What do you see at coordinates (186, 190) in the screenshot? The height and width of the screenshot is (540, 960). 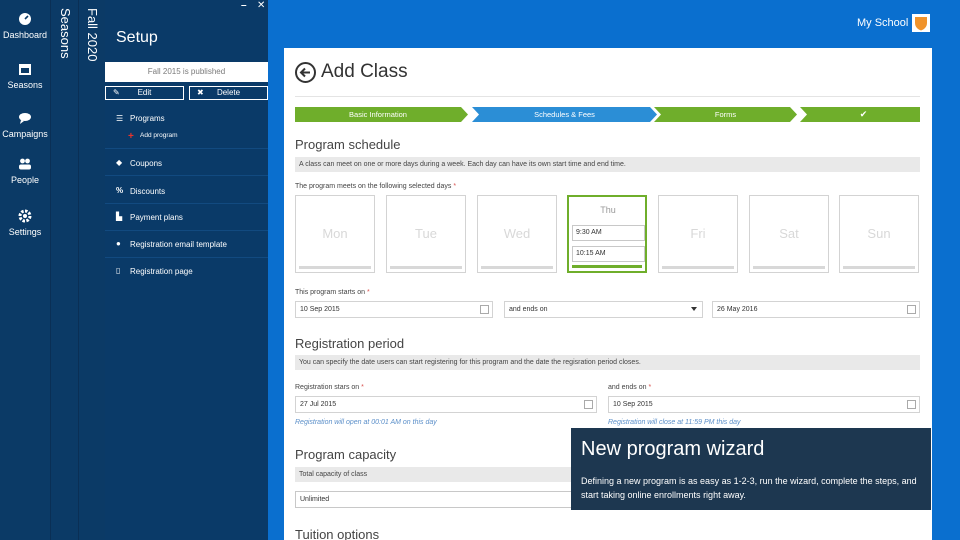 I see `menu-discounts: % Discounts` at bounding box center [186, 190].